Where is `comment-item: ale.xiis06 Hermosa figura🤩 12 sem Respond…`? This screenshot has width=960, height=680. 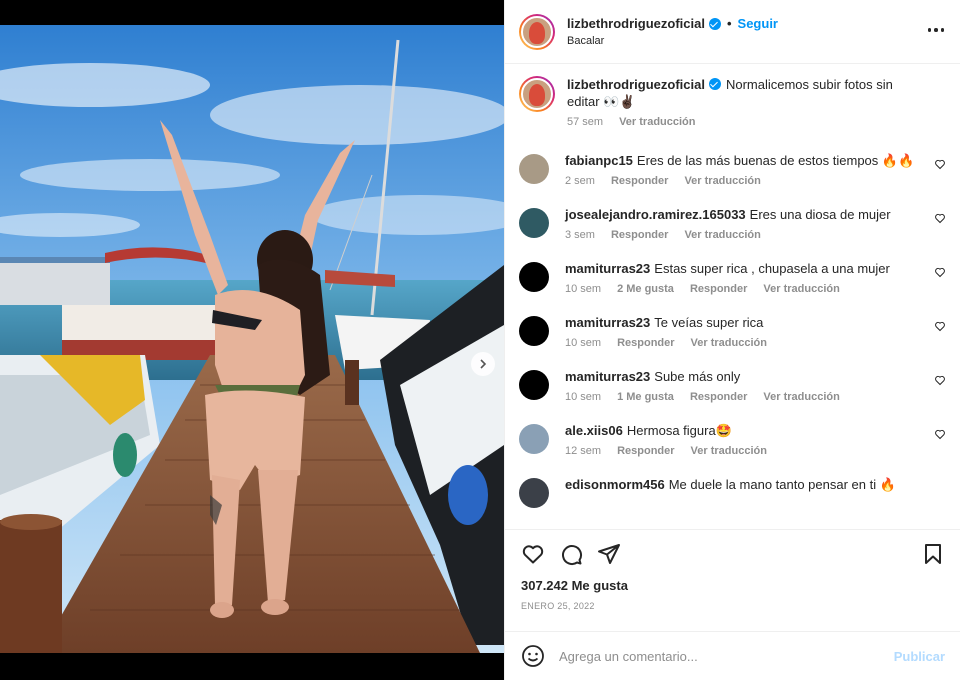 comment-item: ale.xiis06 Hermosa figura🤩 12 sem Respond… is located at coordinates (732, 439).